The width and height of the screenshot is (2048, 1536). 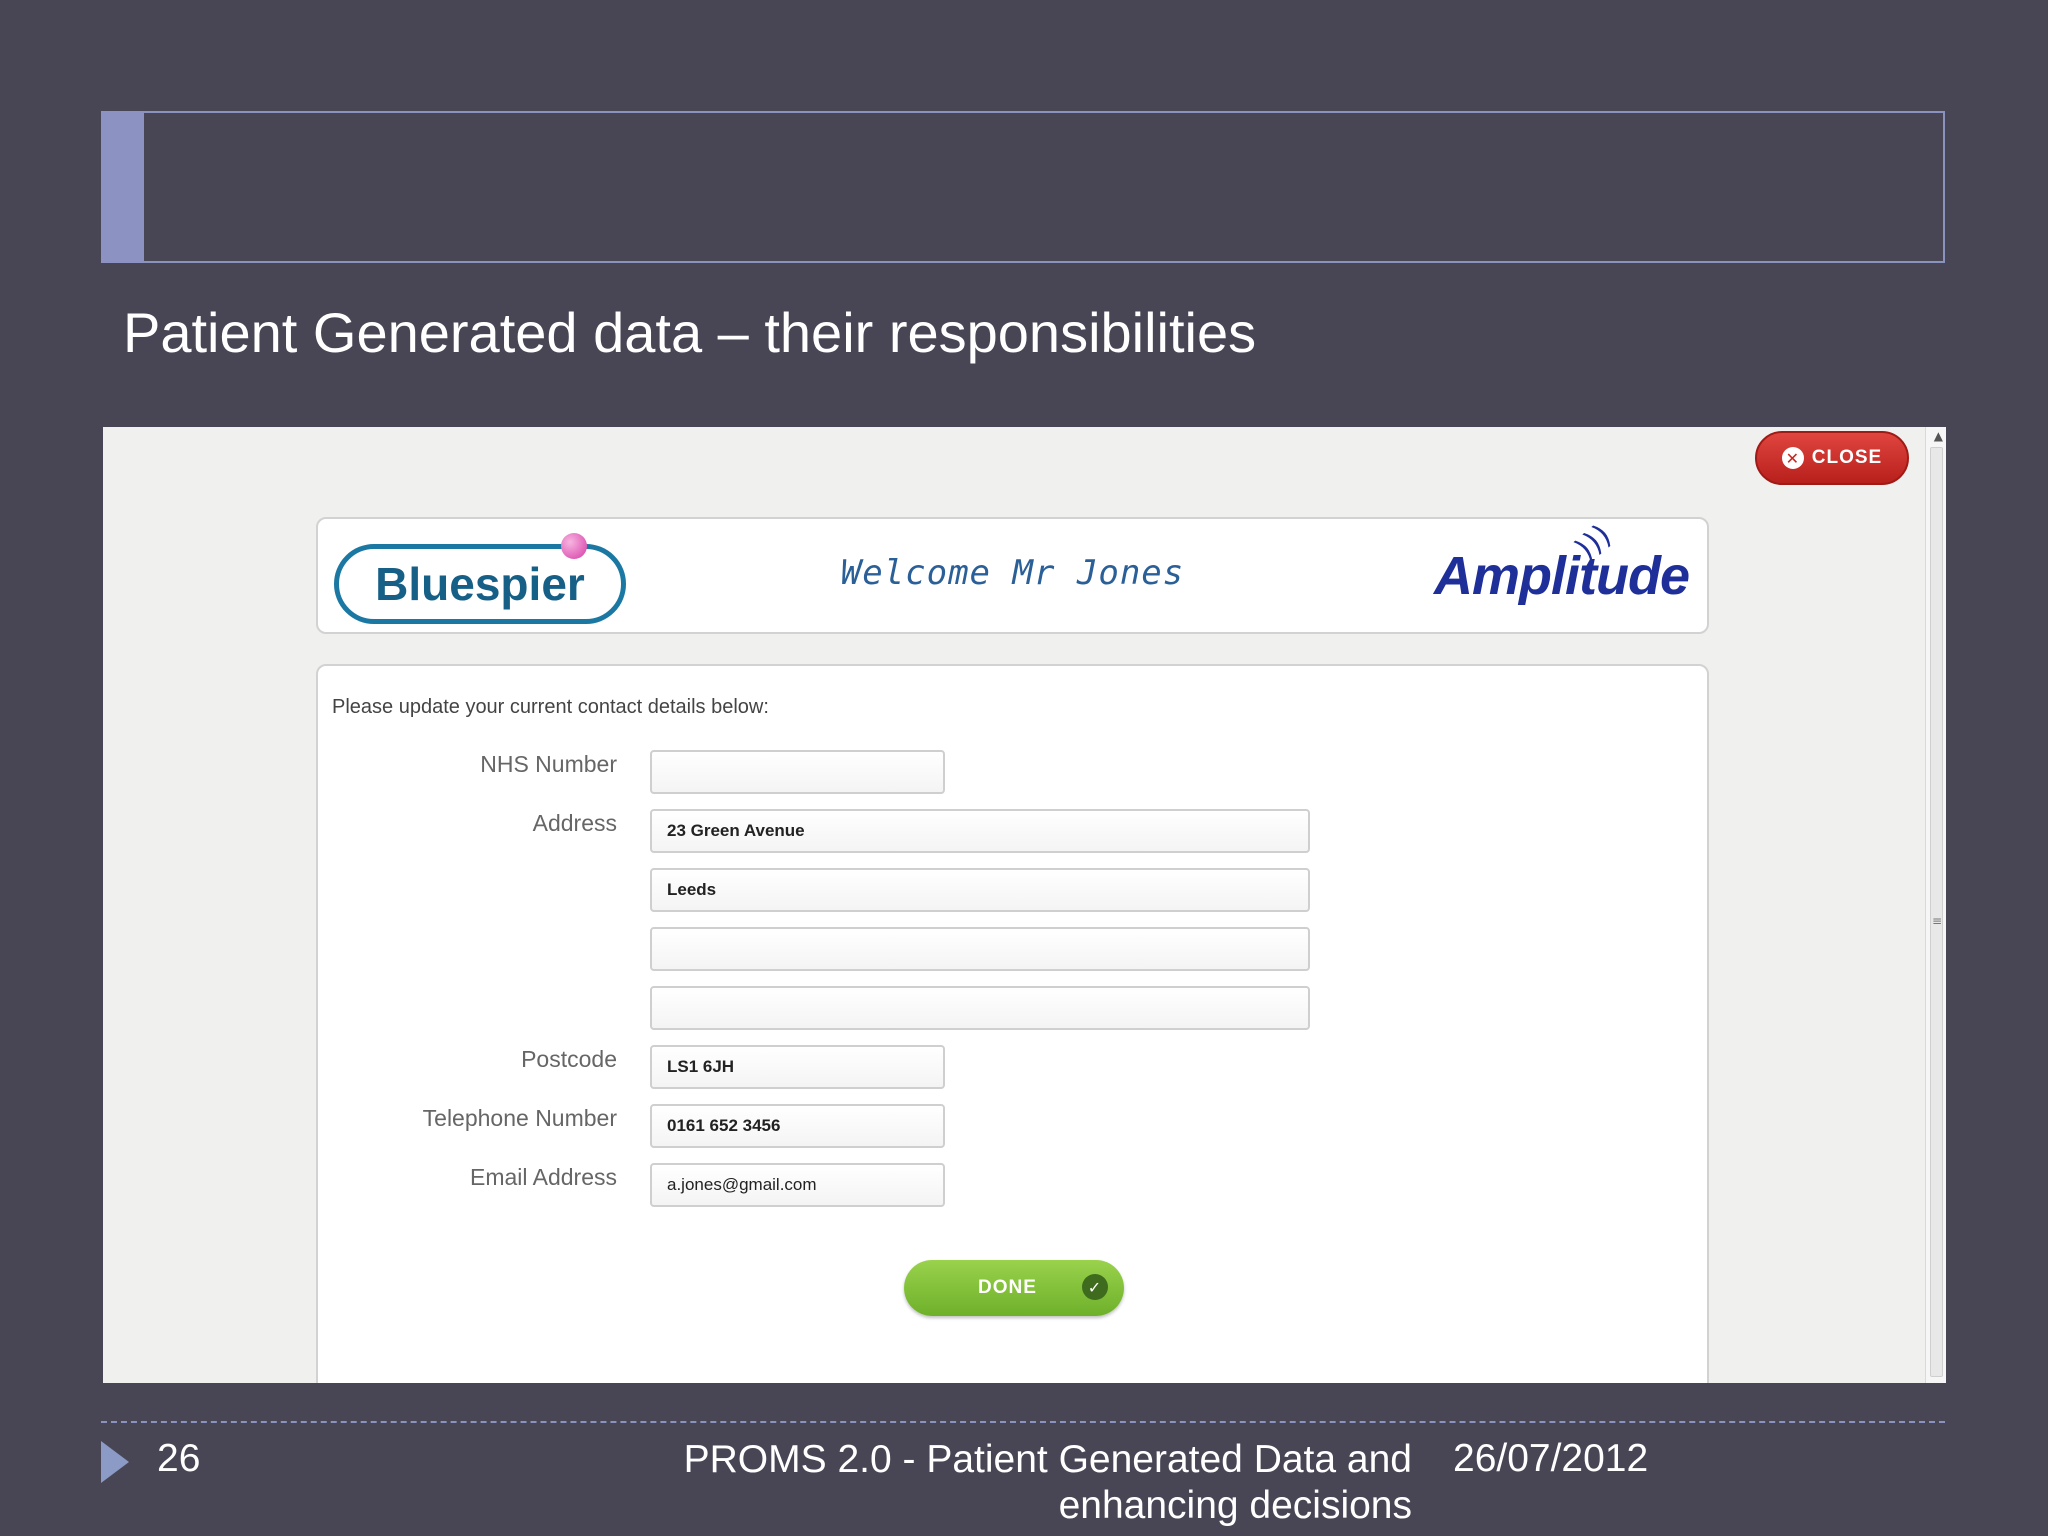 I want to click on email-label: Email Address, so click(x=543, y=1177).